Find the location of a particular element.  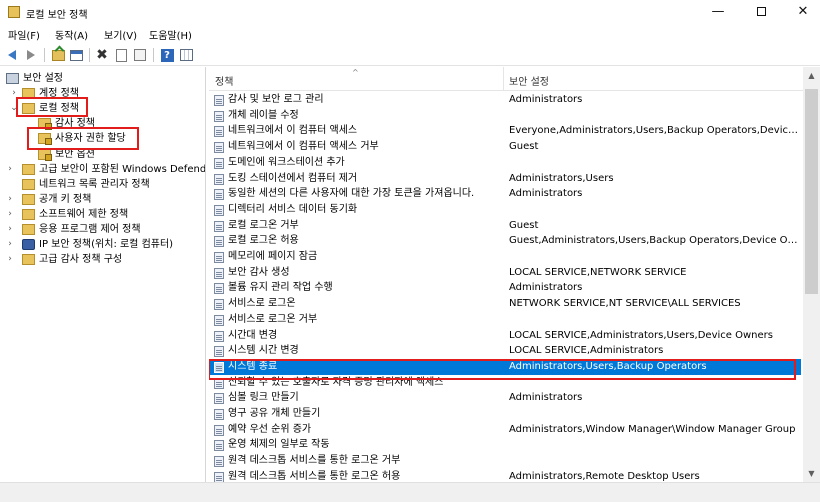

policy-name: 네트워크에서 이 컴퓨터 액세스 거부 is located at coordinates (303, 147).